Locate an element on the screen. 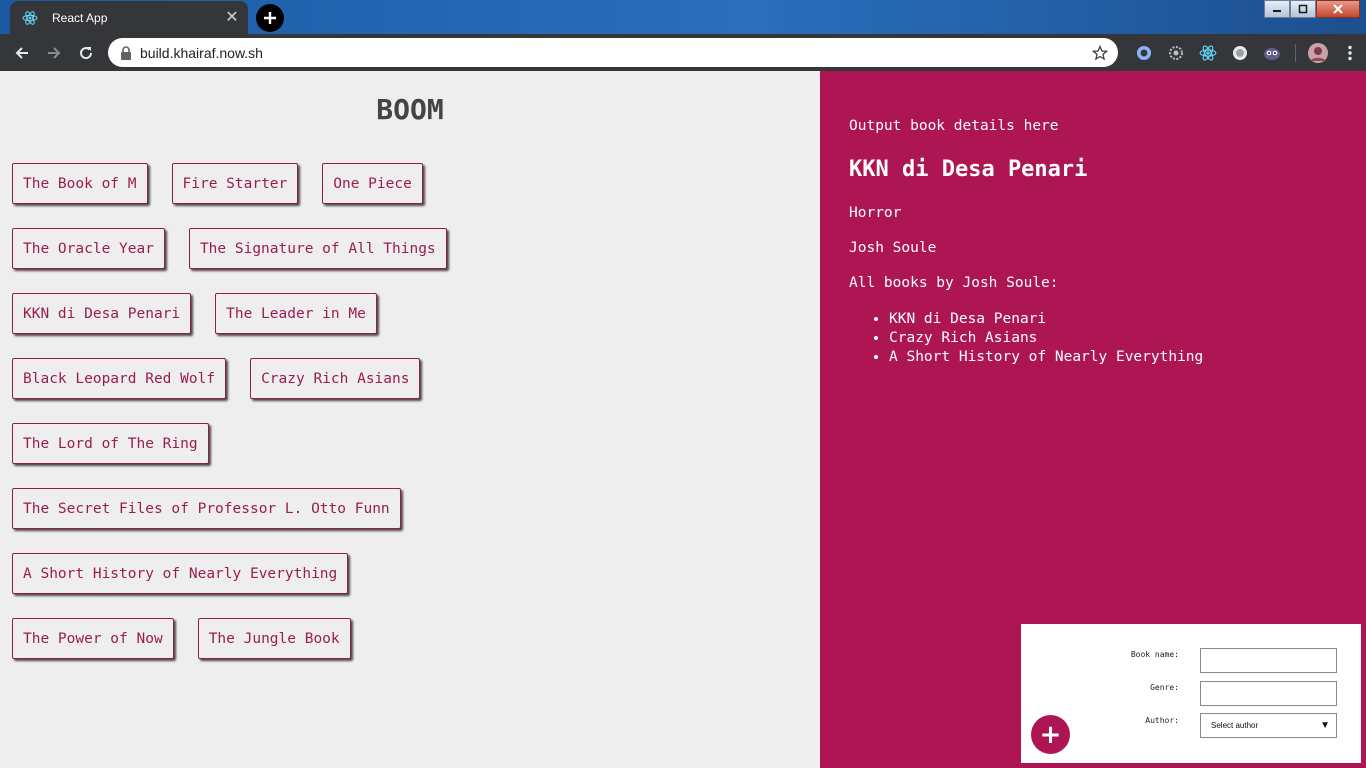 The height and width of the screenshot is (768, 1366). react-icon is located at coordinates (30, 18).